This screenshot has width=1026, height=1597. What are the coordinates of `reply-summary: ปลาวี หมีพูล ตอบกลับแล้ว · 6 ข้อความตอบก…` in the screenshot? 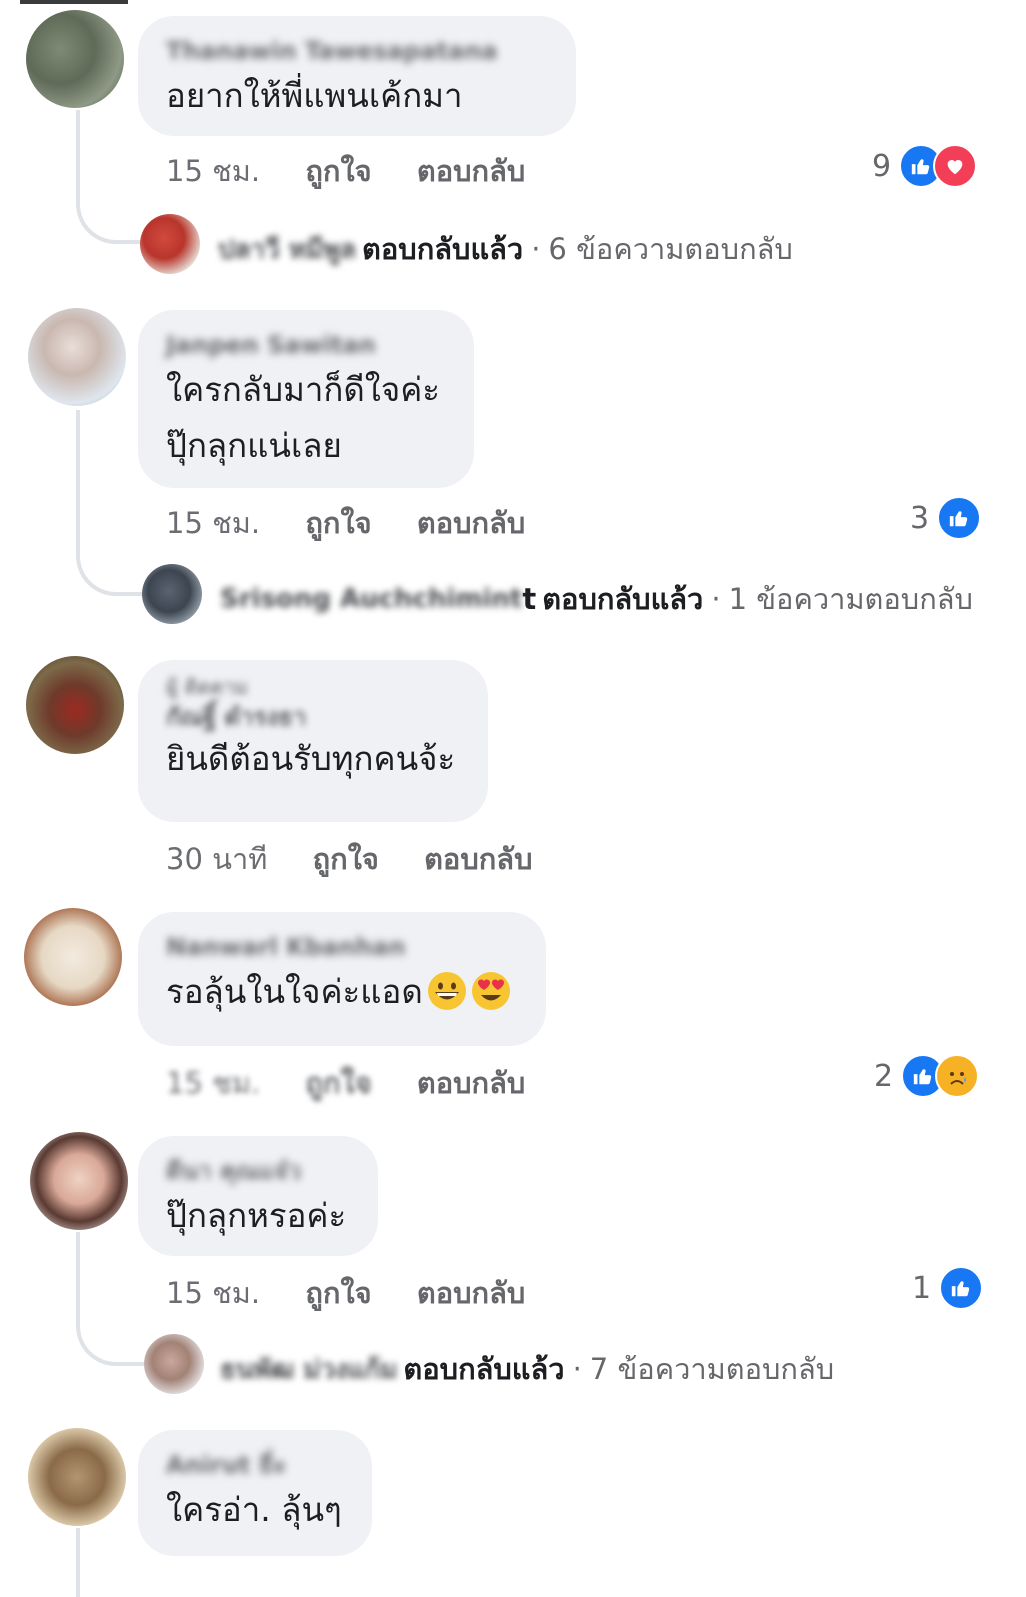 It's located at (505, 249).